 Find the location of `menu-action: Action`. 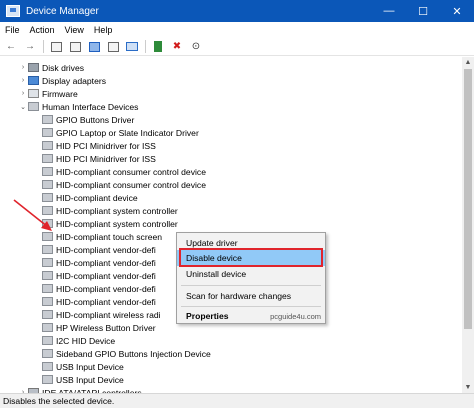

menu-action: Action is located at coordinates (42, 30).